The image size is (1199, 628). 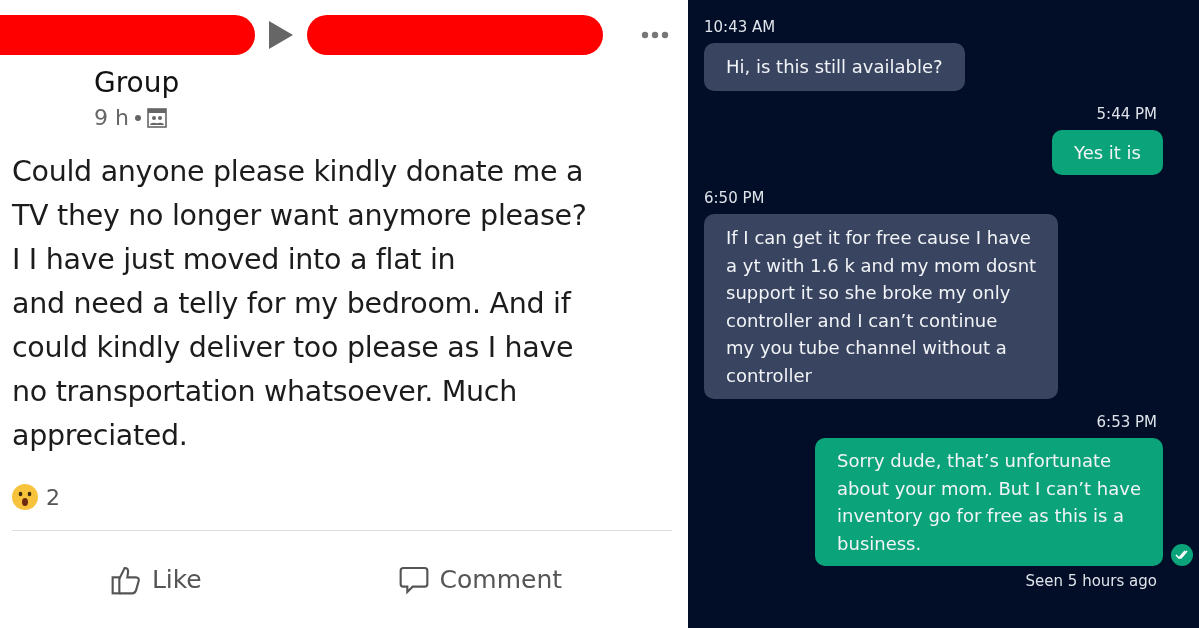 I want to click on received-message: Hi, is this still available?, so click(x=834, y=67).